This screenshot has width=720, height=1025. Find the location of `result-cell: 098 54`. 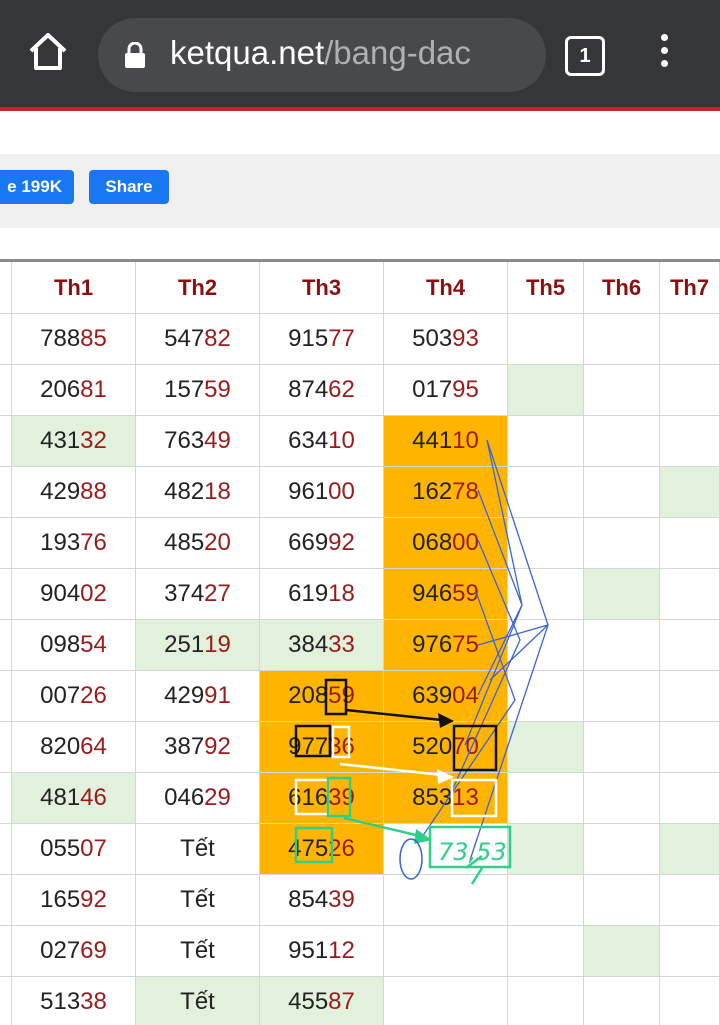

result-cell: 098 54 is located at coordinates (74, 645).